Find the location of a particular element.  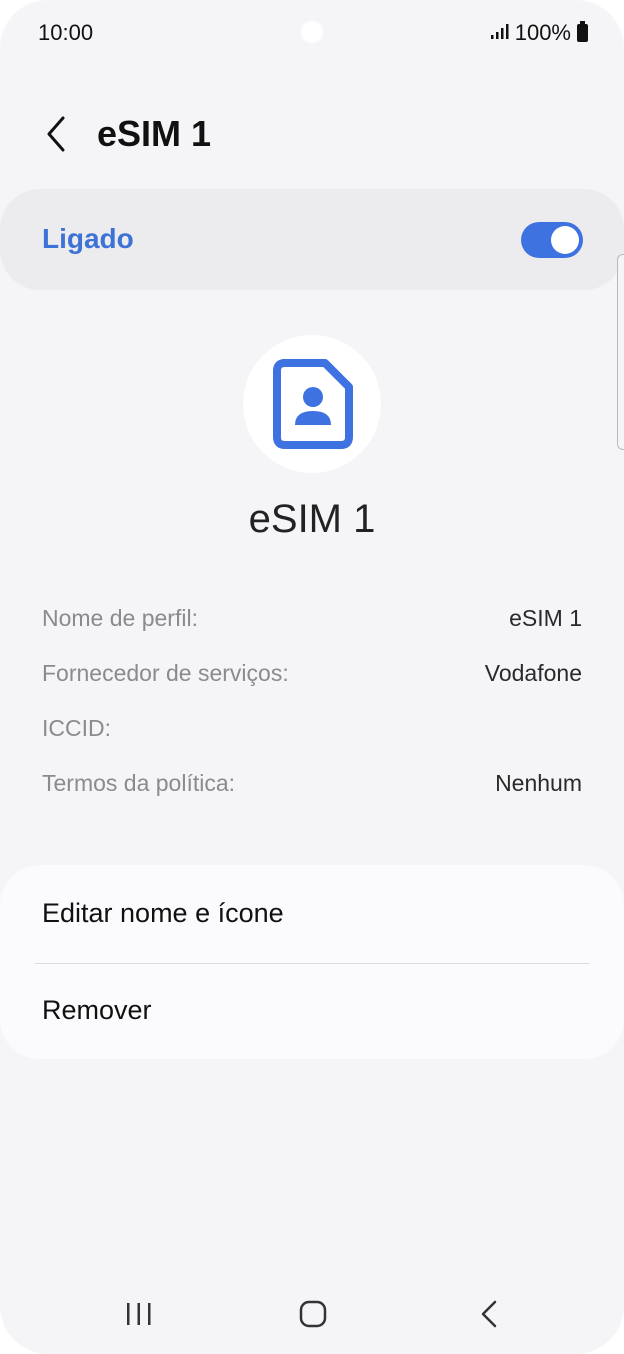

detail-label: ICCID: is located at coordinates (76, 728).